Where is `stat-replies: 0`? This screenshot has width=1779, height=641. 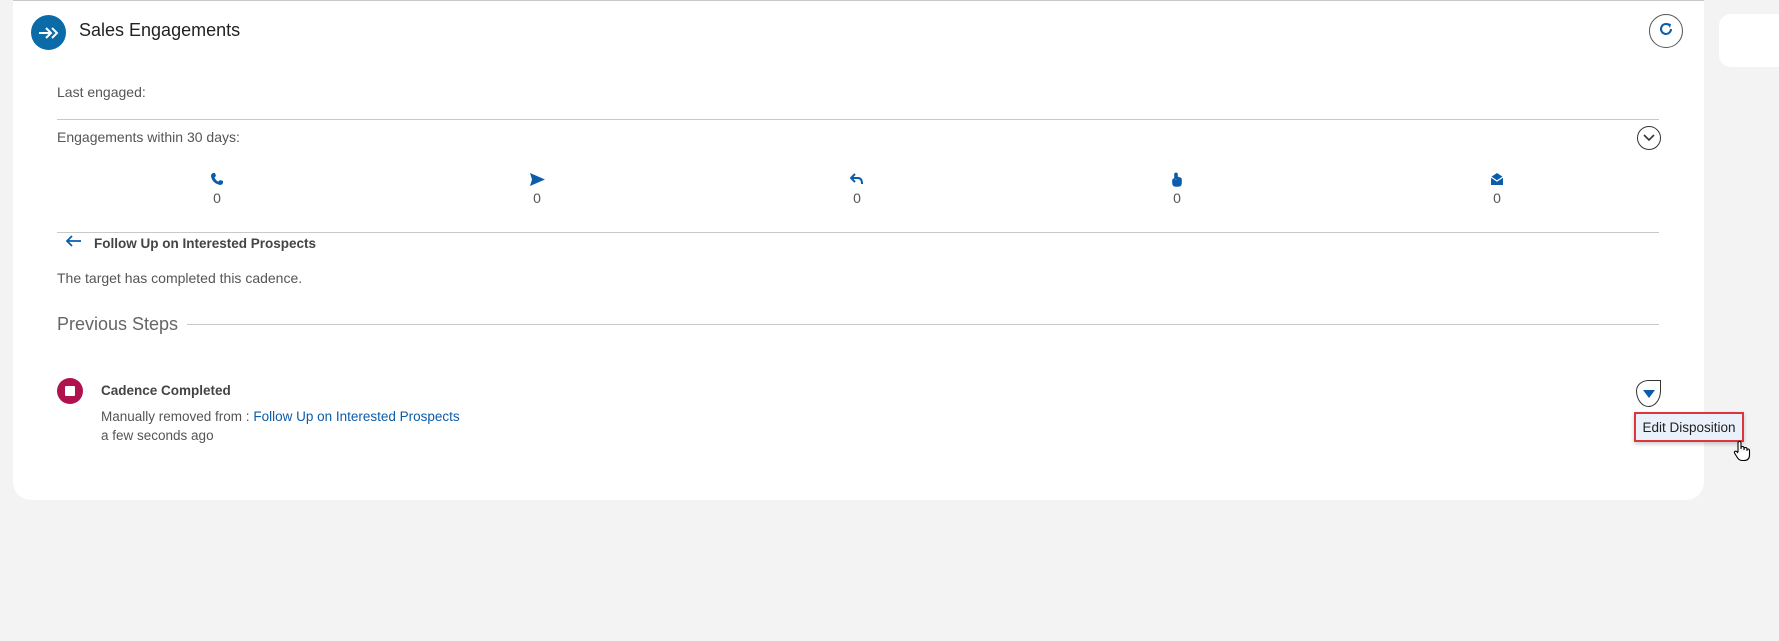 stat-replies: 0 is located at coordinates (857, 188).